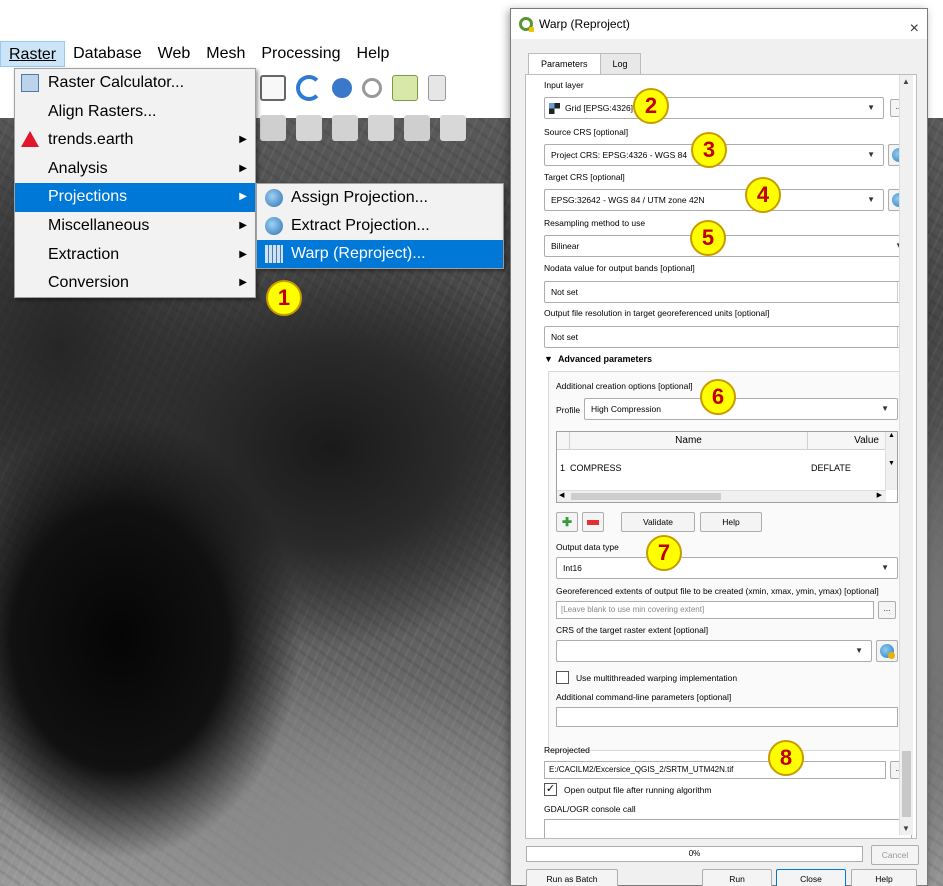 This screenshot has height=886, width=943. Describe the element at coordinates (174, 54) in the screenshot. I see `menu-web: Web` at that location.